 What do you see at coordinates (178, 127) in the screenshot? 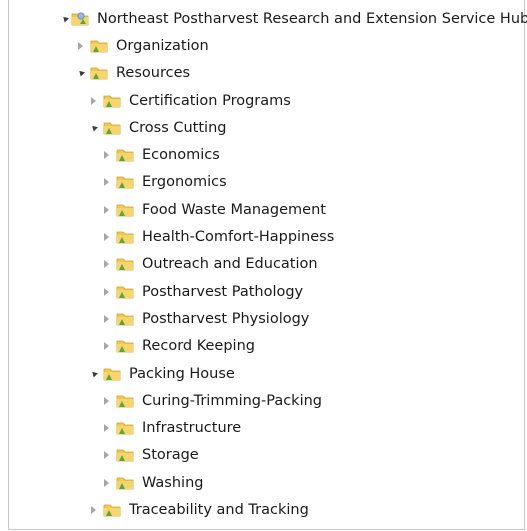
I see `tree-node-label: Cross Cutting` at bounding box center [178, 127].